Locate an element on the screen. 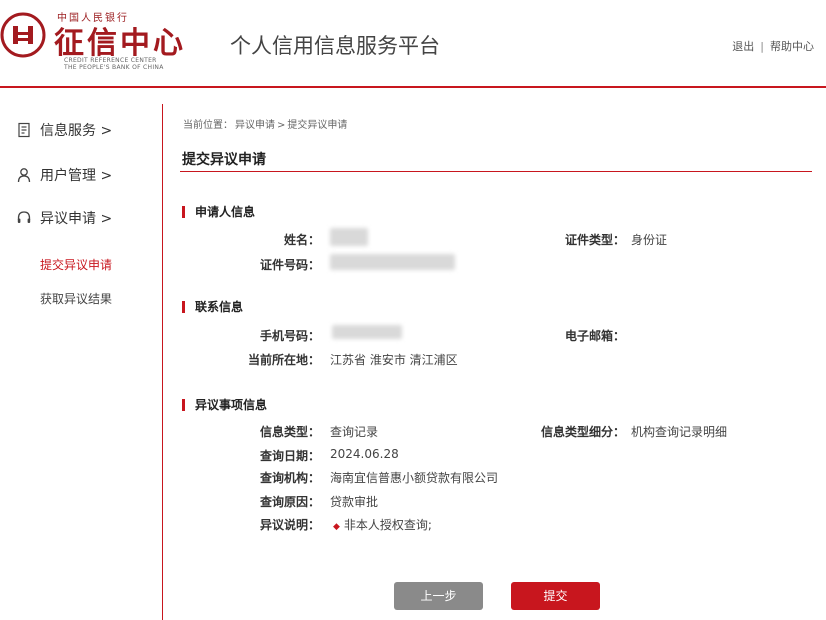  info-type-value: 查询记录 is located at coordinates (354, 432).